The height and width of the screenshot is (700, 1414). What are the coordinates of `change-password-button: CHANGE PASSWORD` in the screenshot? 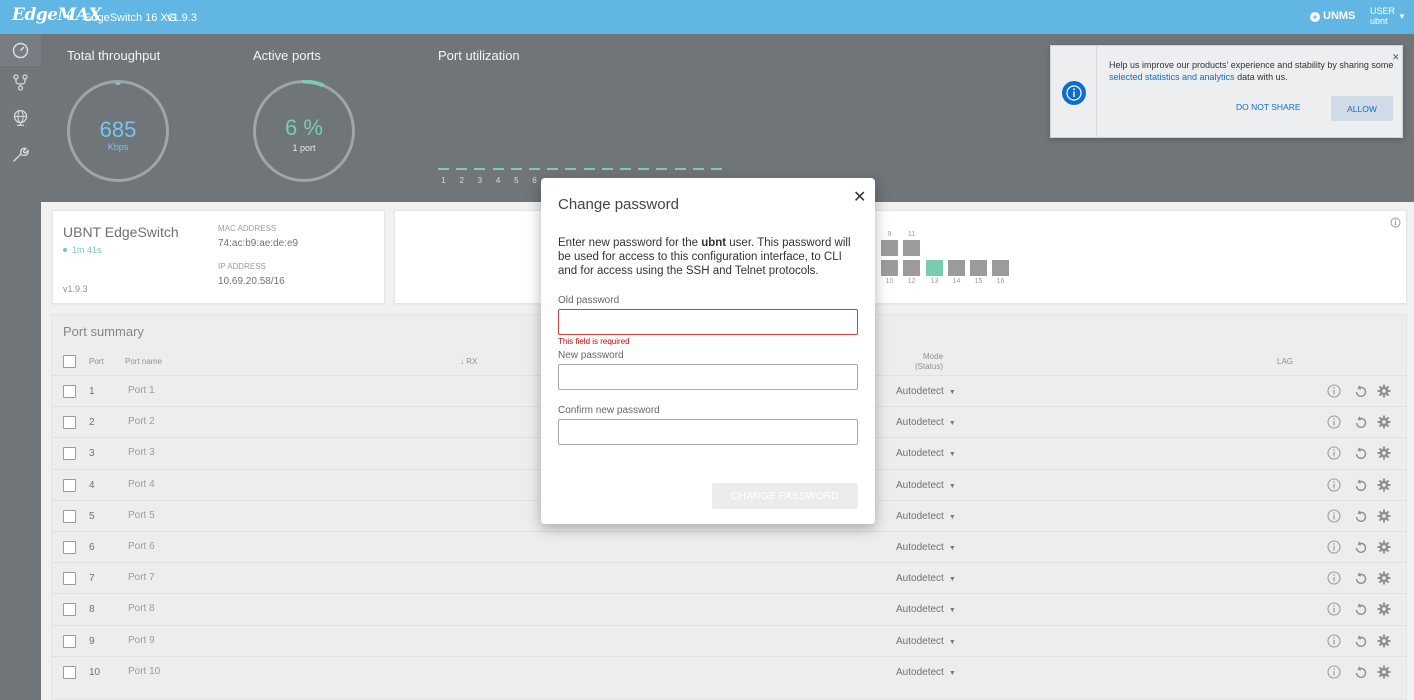 It's located at (785, 496).